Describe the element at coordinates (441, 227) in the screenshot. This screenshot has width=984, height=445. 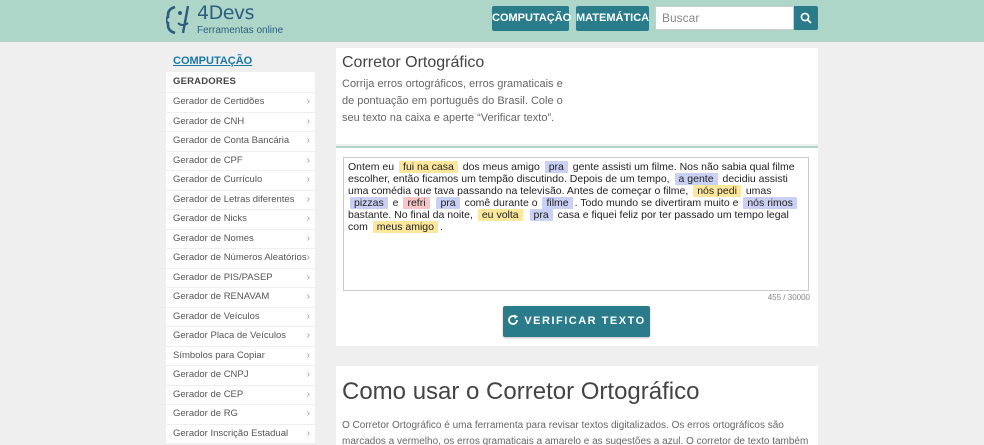
I see `editor-text: .` at that location.